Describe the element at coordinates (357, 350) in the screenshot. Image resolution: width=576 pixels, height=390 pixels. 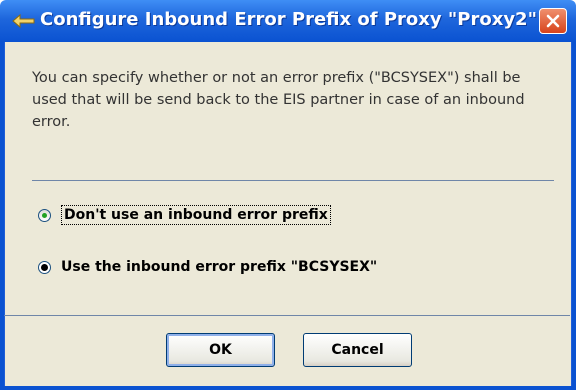
I see `cancel-button: Cancel` at that location.